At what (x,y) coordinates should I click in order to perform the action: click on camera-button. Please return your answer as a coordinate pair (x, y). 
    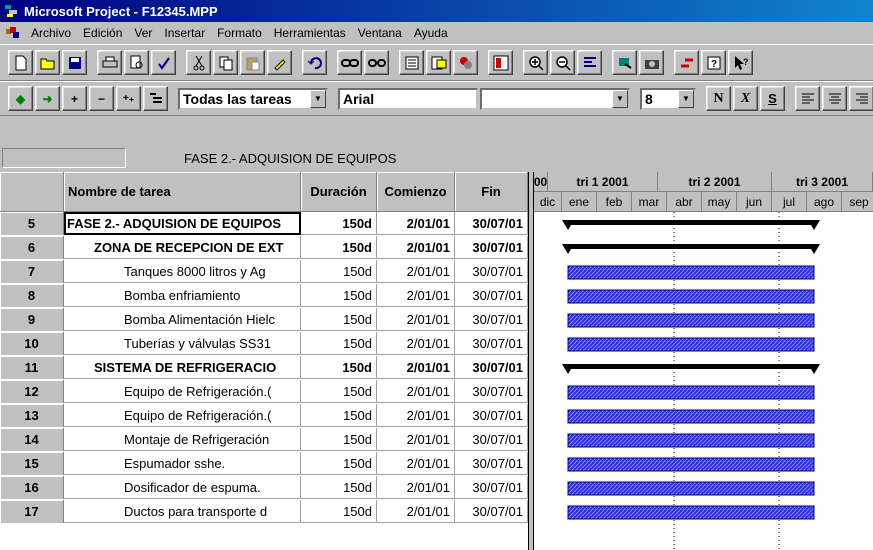
    Looking at the image, I should click on (651, 62).